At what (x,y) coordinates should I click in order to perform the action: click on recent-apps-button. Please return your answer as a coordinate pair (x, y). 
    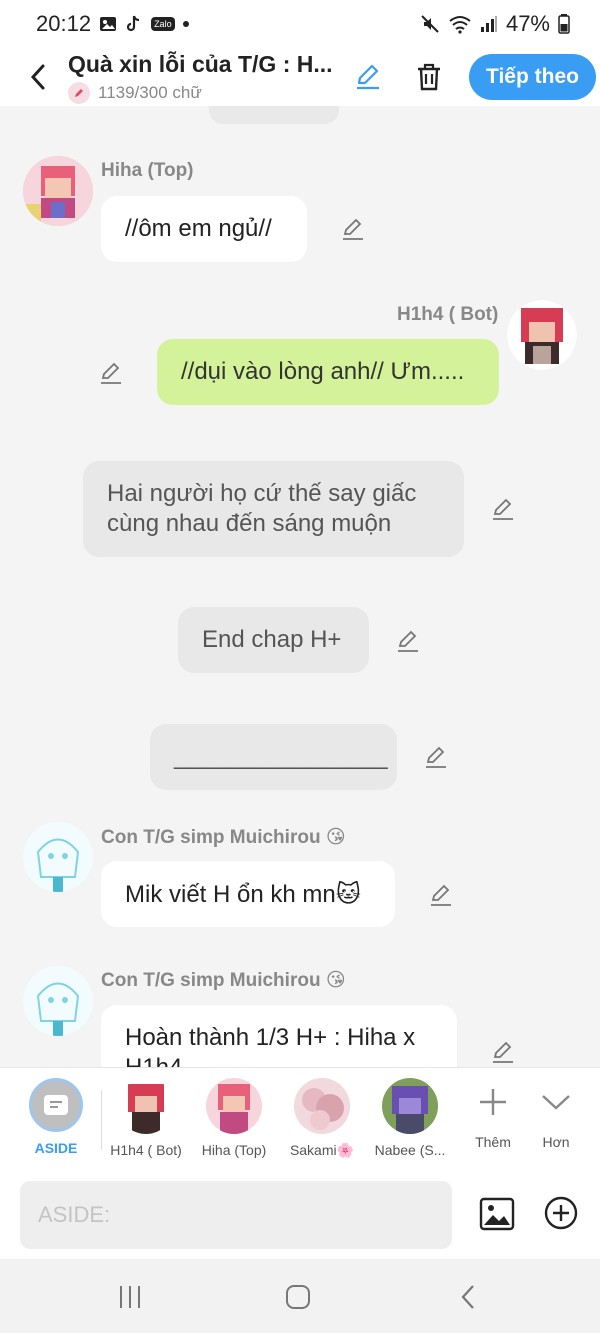
    Looking at the image, I should click on (130, 1297).